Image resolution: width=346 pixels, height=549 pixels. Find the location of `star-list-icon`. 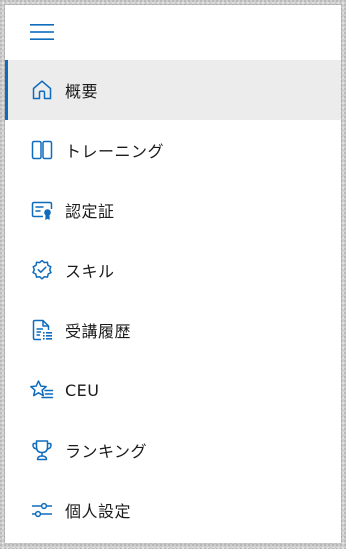

star-list-icon is located at coordinates (42, 390).